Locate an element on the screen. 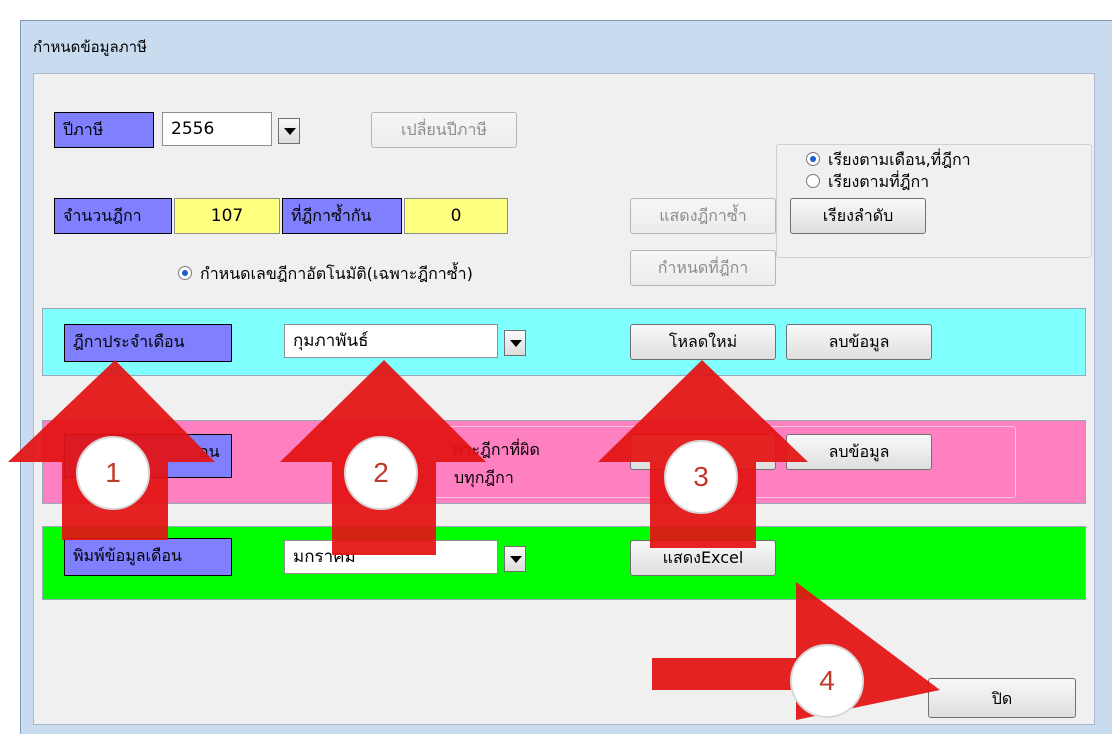  callout-badge-3: 3 is located at coordinates (701, 477).